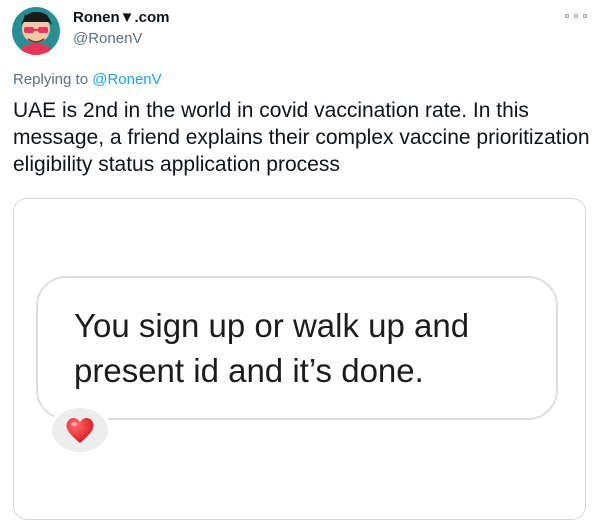  Describe the element at coordinates (107, 38) in the screenshot. I see `author-handle: @RonenV` at that location.